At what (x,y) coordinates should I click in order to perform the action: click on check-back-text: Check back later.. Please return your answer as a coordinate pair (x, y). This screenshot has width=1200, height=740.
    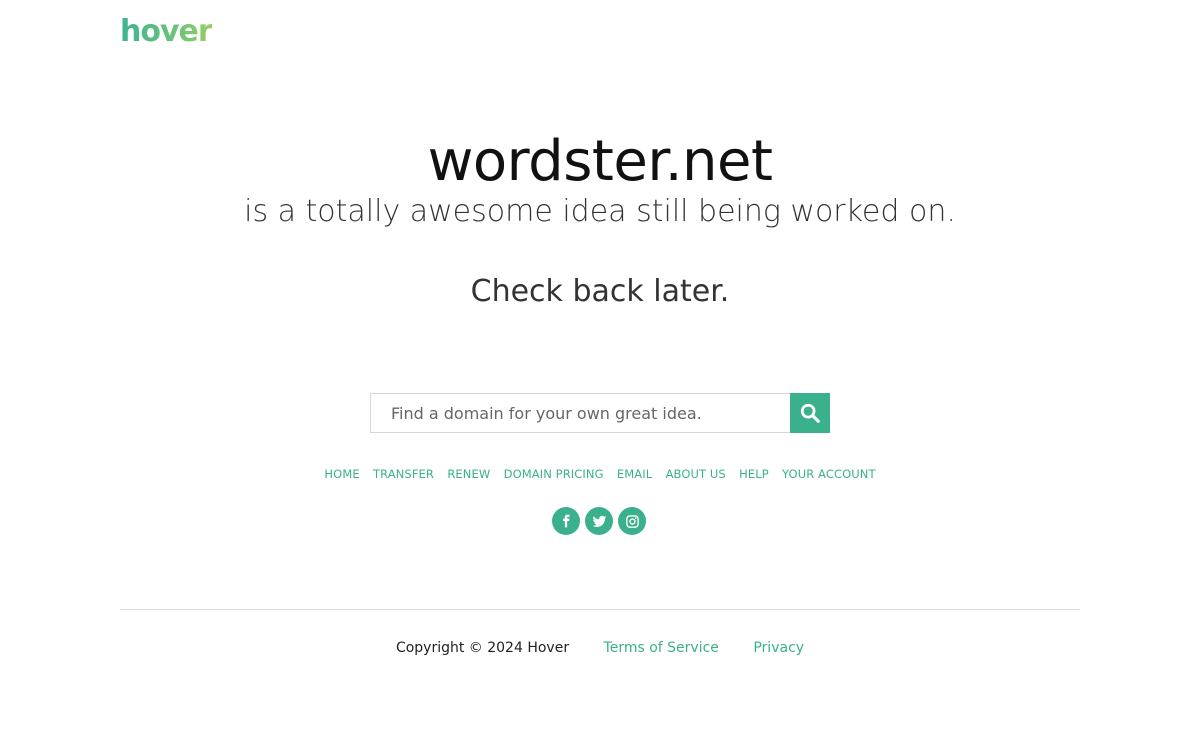
    Looking at the image, I should click on (600, 291).